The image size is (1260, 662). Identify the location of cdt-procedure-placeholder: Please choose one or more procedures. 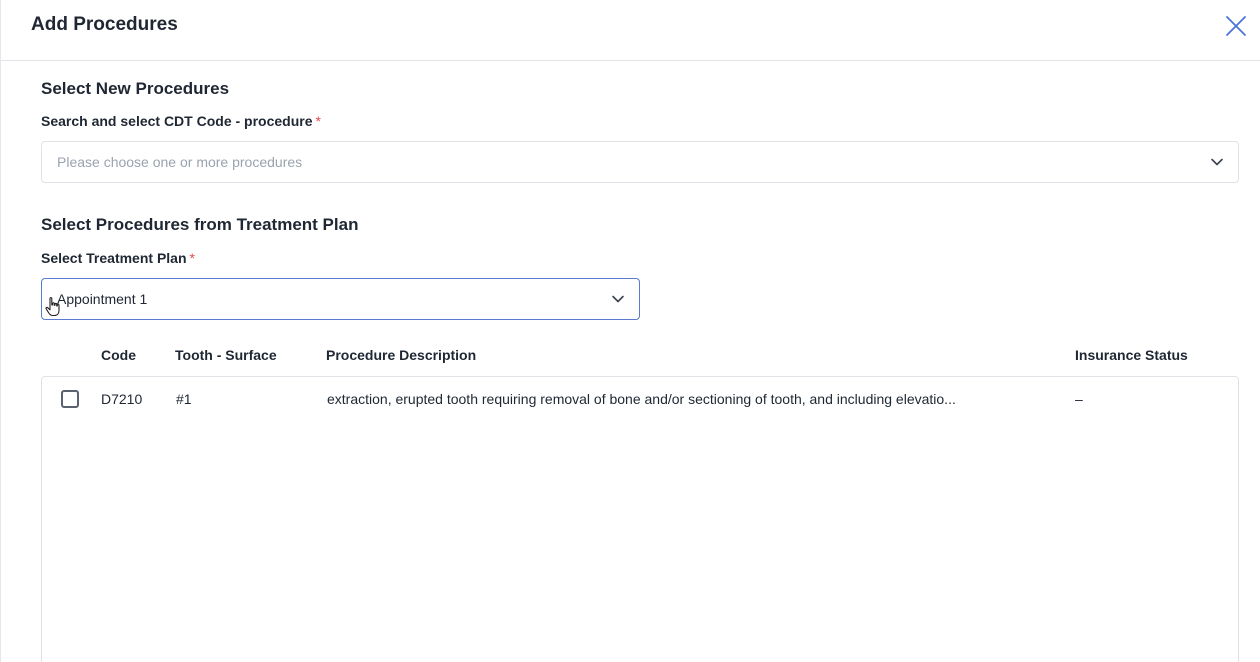
(180, 162).